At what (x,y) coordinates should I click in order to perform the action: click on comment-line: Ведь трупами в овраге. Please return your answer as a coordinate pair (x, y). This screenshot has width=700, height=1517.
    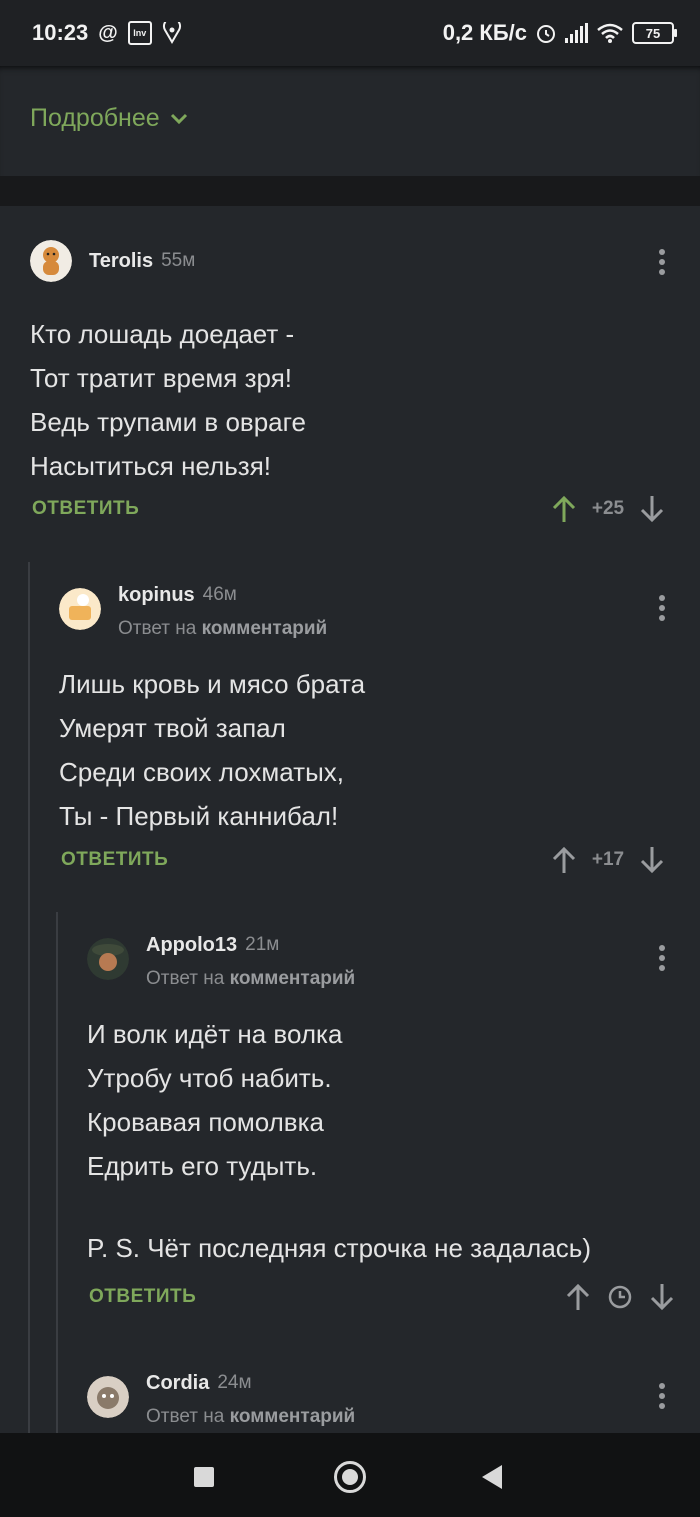
    Looking at the image, I should click on (168, 422).